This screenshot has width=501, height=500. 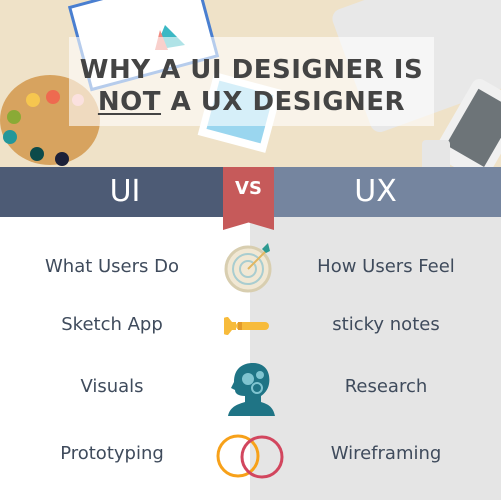 What do you see at coordinates (248, 188) in the screenshot?
I see `vs-label: VS` at bounding box center [248, 188].